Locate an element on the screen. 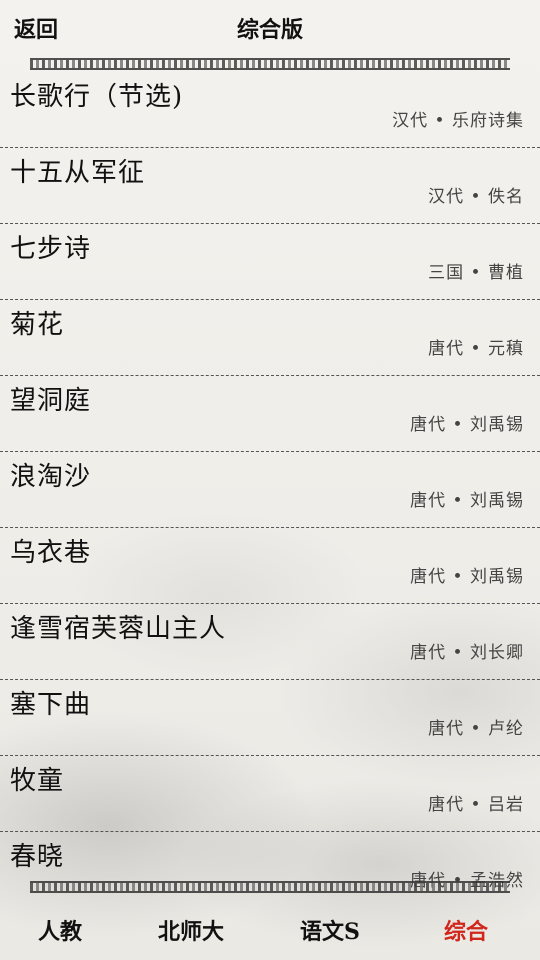  poem-title: 逢雪宿芙蓉山主人 is located at coordinates (118, 629).